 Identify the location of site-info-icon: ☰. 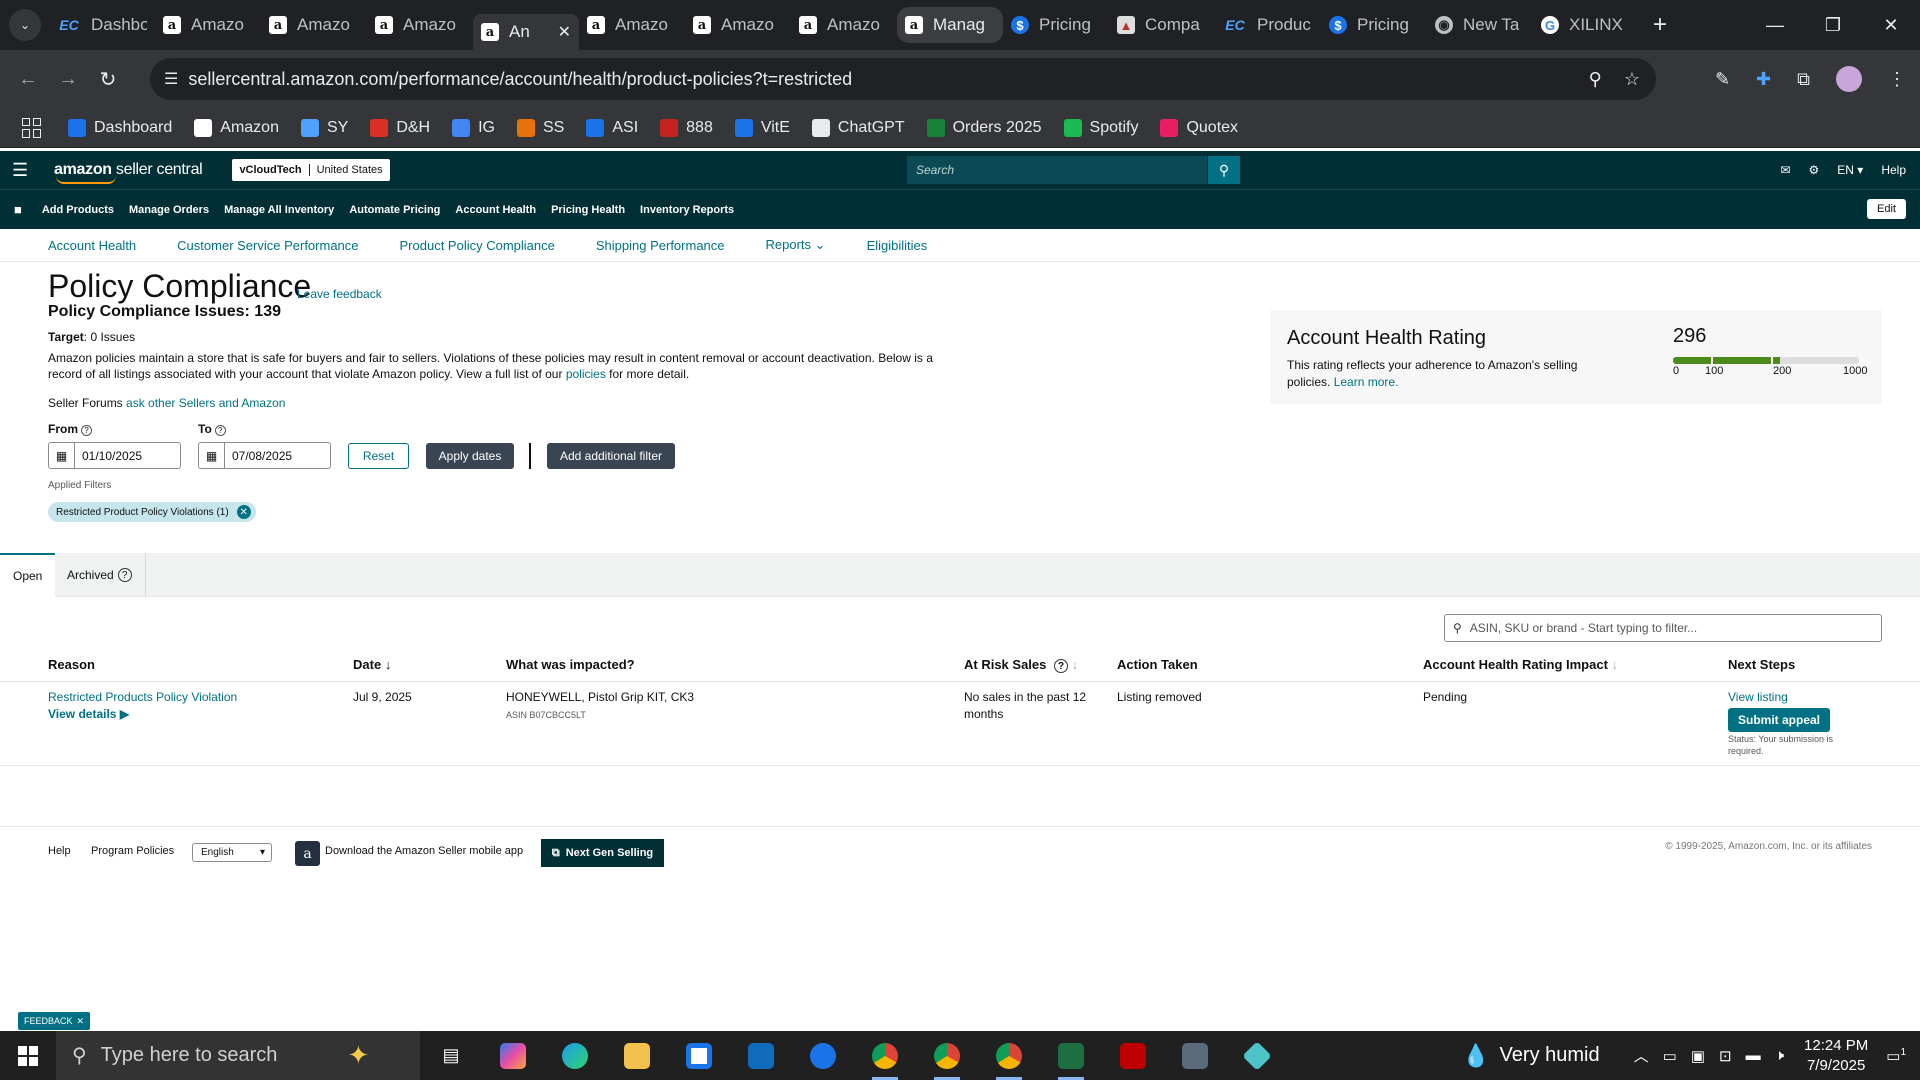
(171, 79).